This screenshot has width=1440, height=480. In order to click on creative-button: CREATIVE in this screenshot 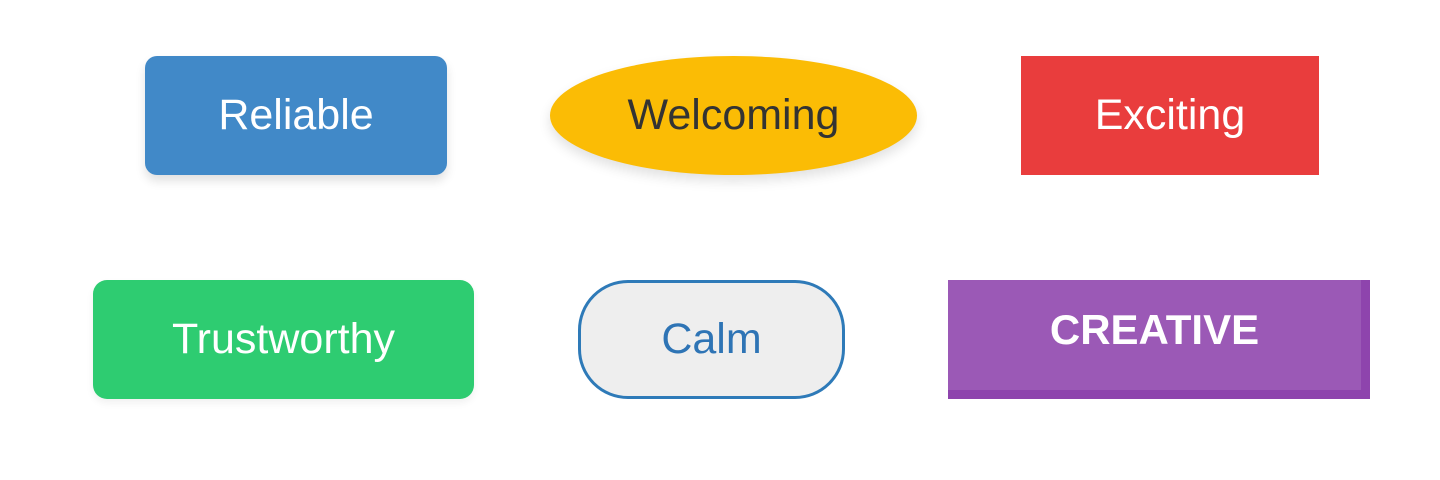, I will do `click(1159, 339)`.